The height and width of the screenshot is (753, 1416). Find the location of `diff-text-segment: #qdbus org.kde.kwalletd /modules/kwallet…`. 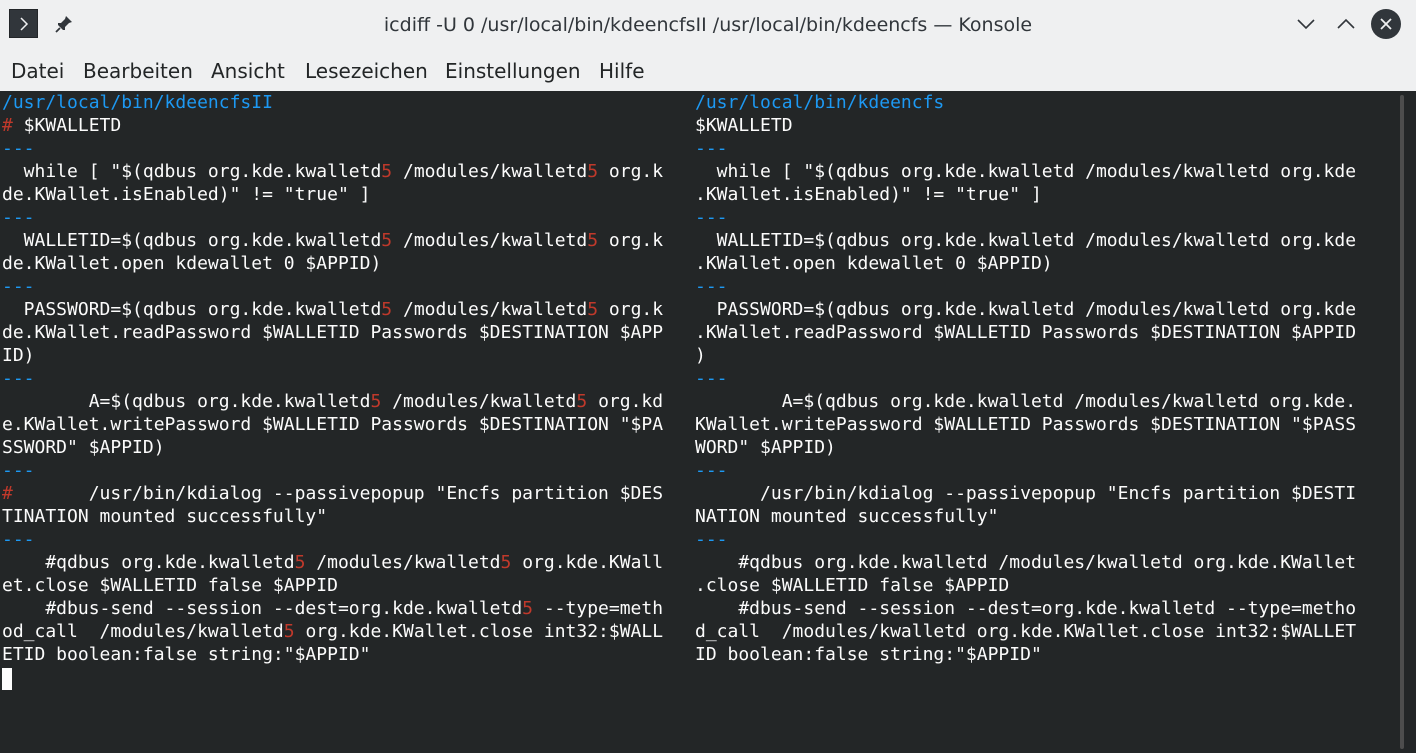

diff-text-segment: #qdbus org.kde.kwalletd /modules/kwallet… is located at coordinates (1026, 562).